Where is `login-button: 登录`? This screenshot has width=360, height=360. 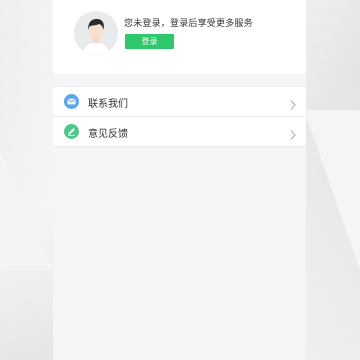
login-button: 登录 is located at coordinates (149, 41).